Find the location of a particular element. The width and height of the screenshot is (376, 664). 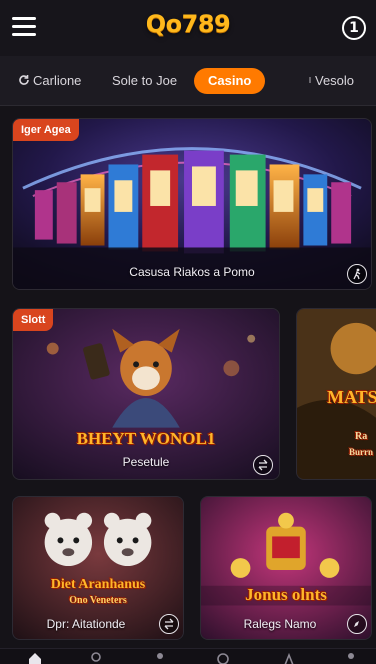

card-caption: Dpr: Aitationde is located at coordinates (86, 624).